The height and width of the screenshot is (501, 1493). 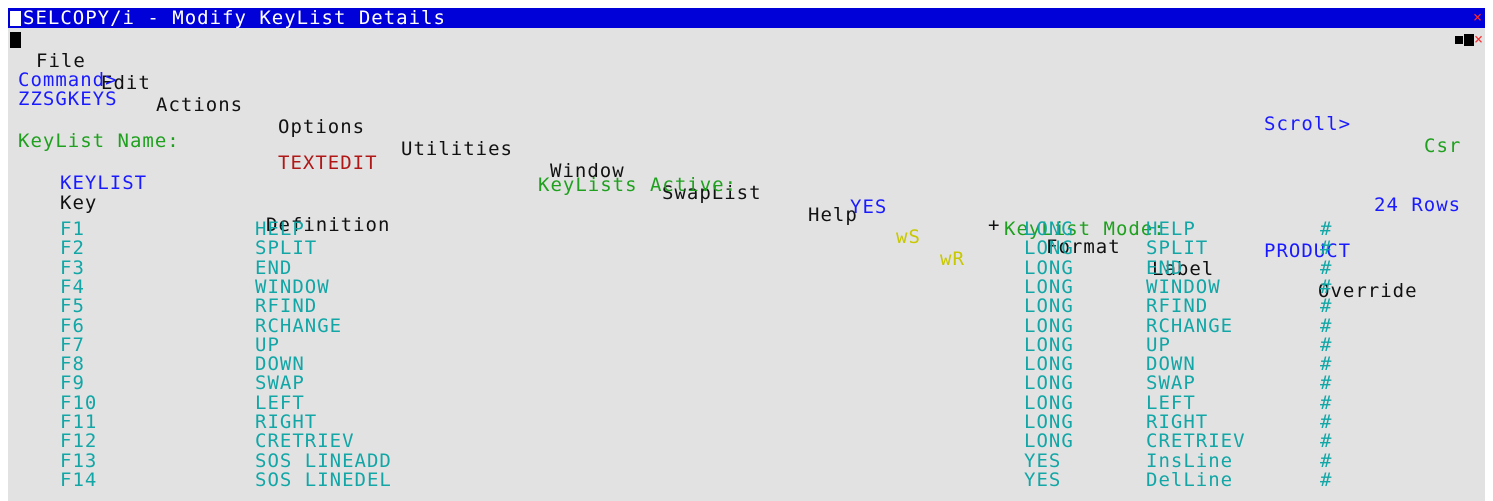 I want to click on close-icon: ×, so click(x=1478, y=18).